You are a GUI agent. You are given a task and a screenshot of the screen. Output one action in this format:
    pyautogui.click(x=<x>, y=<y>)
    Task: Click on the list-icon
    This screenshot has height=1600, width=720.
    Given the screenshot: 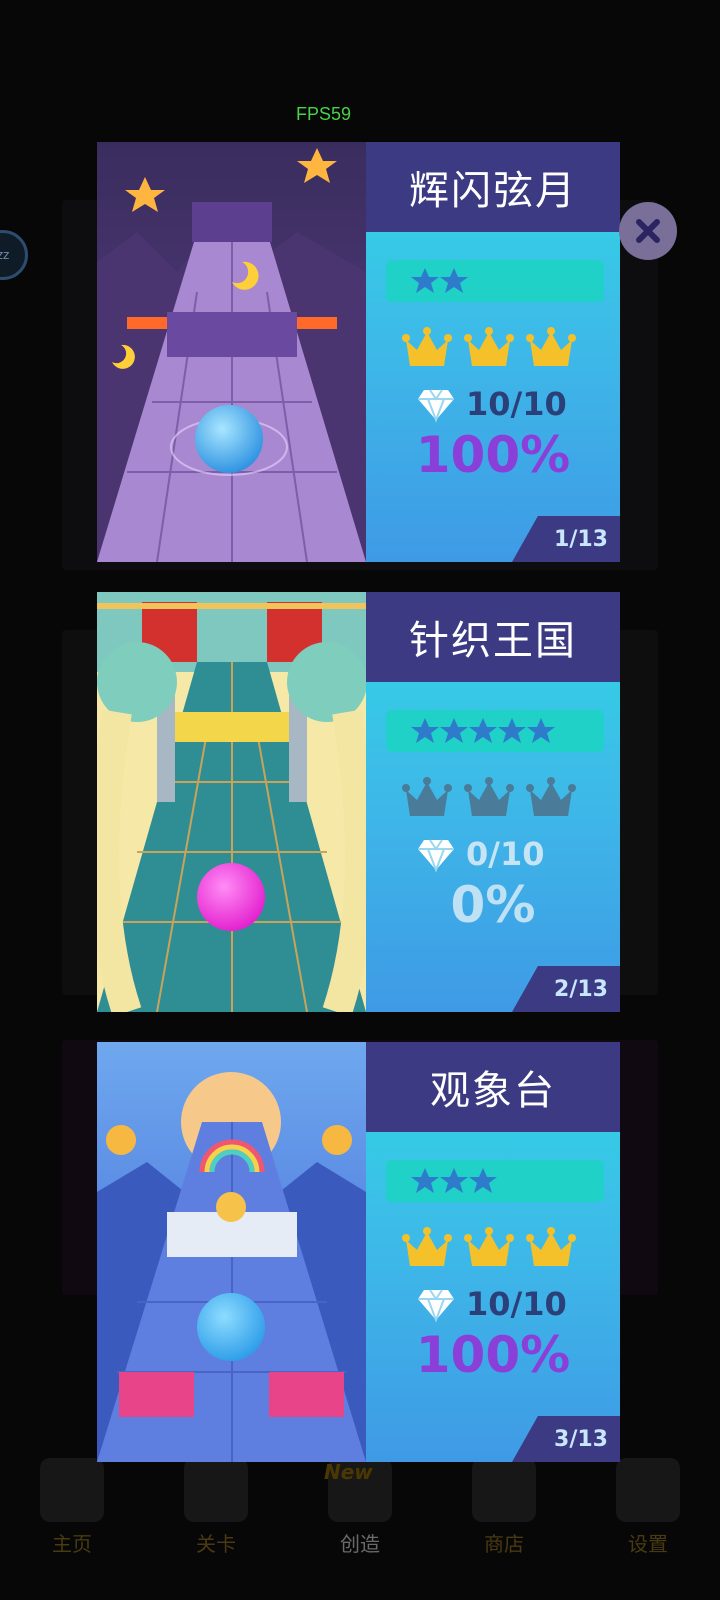 What is the action you would take?
    pyautogui.click(x=216, y=1490)
    